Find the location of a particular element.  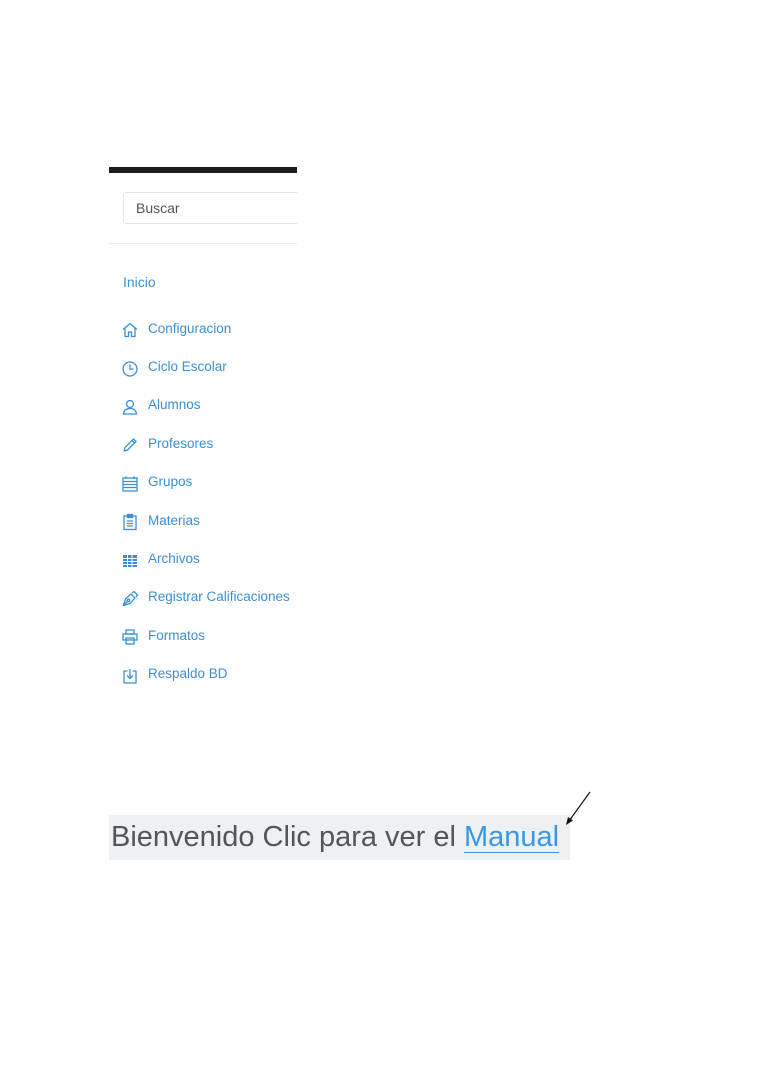

search-box is located at coordinates (210, 208).